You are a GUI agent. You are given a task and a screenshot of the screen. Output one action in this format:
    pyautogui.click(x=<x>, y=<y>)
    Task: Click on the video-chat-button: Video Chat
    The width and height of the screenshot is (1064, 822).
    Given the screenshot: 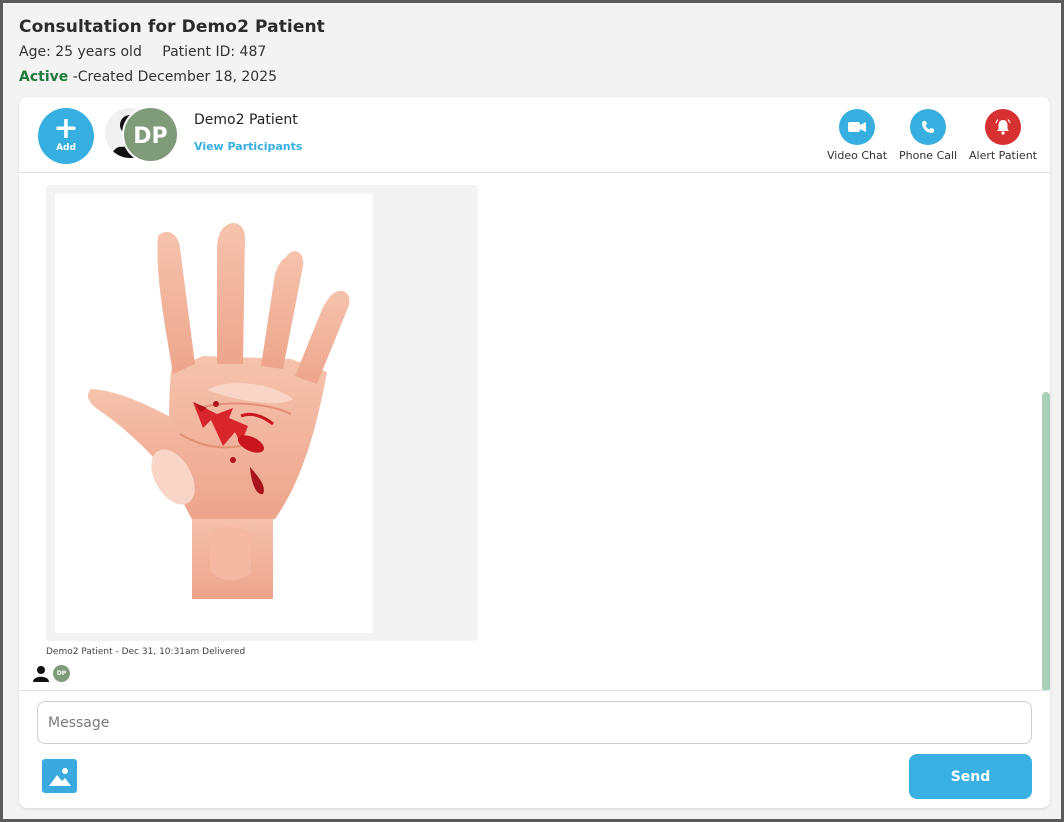 What is the action you would take?
    pyautogui.click(x=857, y=135)
    